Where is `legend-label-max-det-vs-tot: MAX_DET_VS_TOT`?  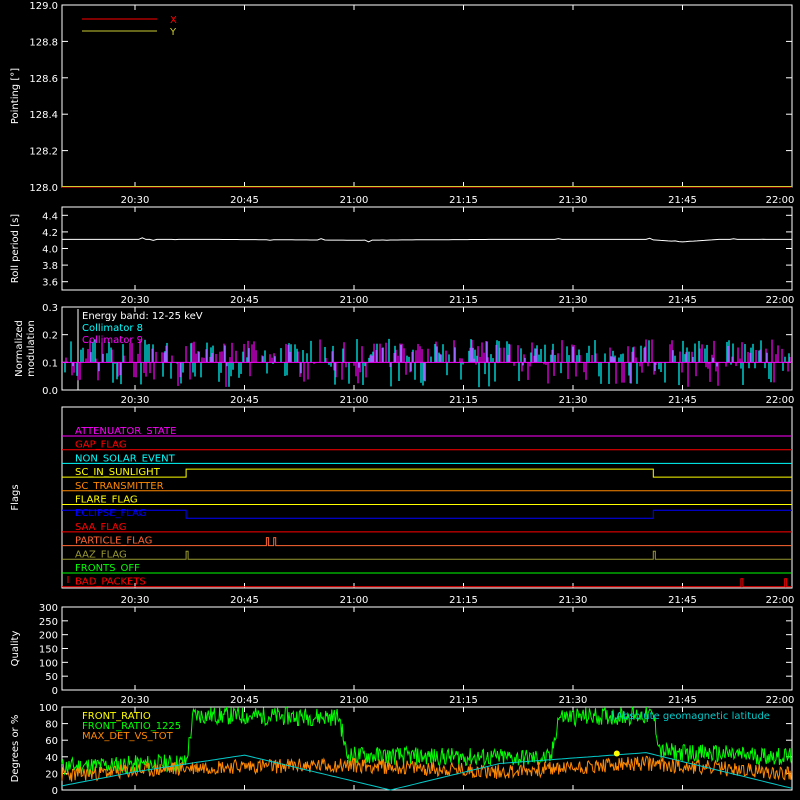
legend-label-max-det-vs-tot: MAX_DET_VS_TOT is located at coordinates (128, 736).